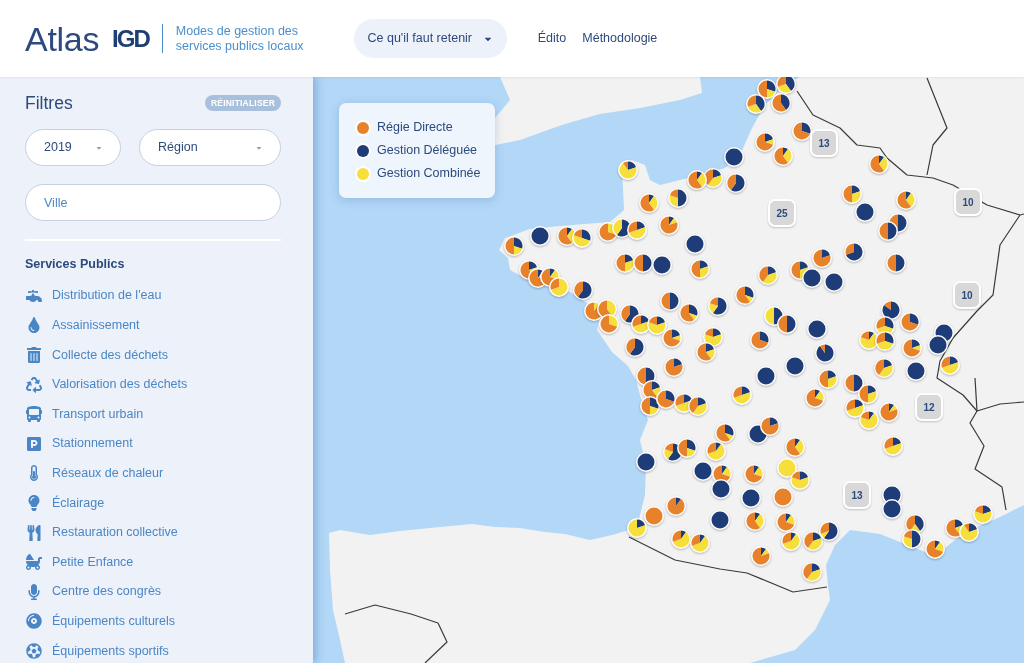 The height and width of the screenshot is (663, 1024). What do you see at coordinates (210, 147) in the screenshot?
I see `region-select: Région` at bounding box center [210, 147].